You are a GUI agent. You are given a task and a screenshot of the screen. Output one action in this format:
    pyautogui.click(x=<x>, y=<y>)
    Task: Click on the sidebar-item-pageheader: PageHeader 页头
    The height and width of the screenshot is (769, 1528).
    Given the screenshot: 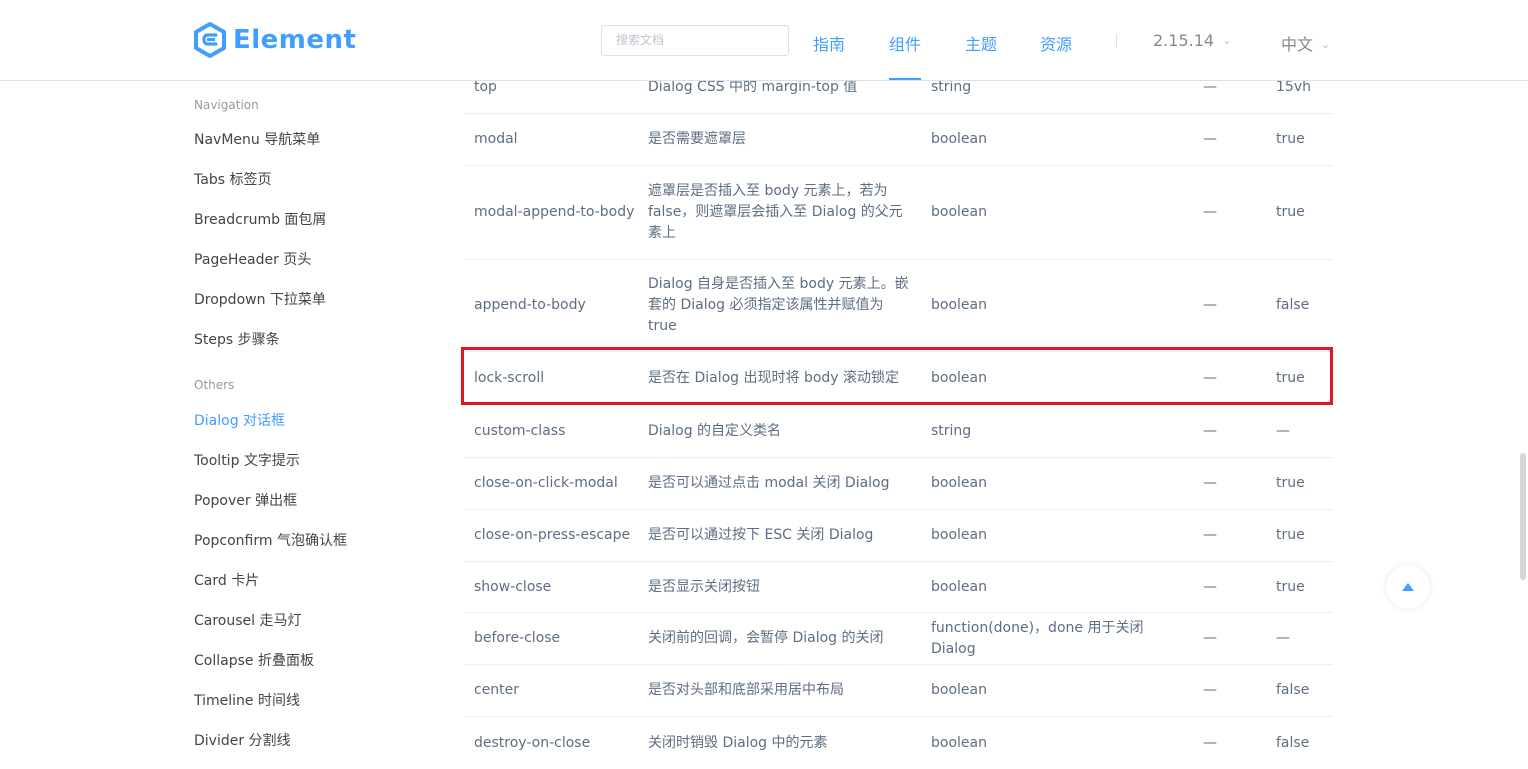 What is the action you would take?
    pyautogui.click(x=252, y=259)
    